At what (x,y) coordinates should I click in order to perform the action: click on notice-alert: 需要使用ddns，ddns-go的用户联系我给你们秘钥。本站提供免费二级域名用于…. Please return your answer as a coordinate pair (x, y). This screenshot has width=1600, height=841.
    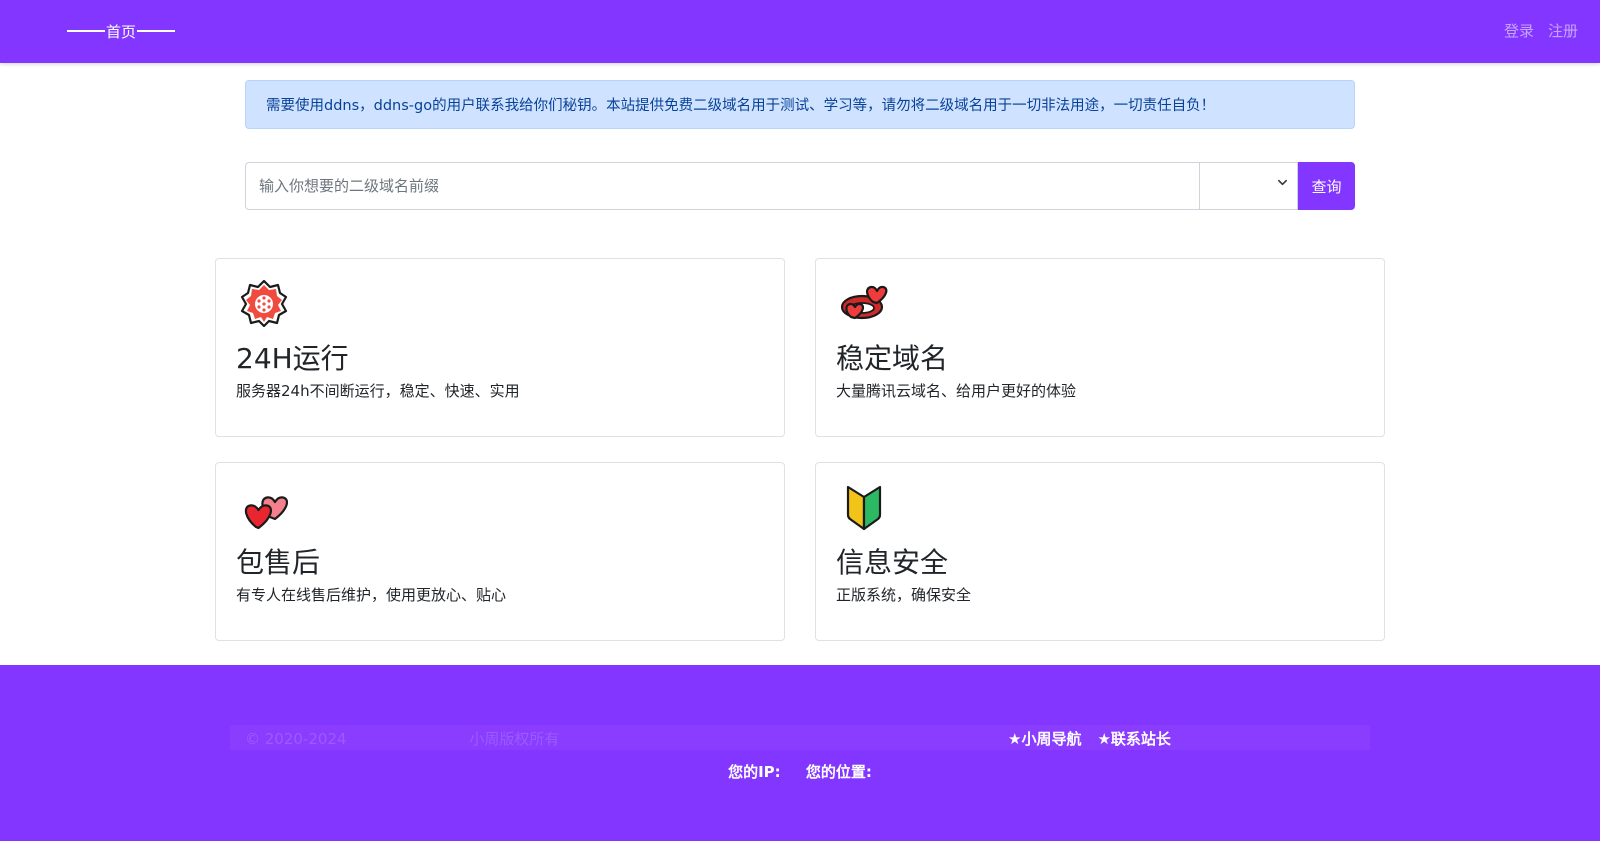
    Looking at the image, I should click on (800, 104).